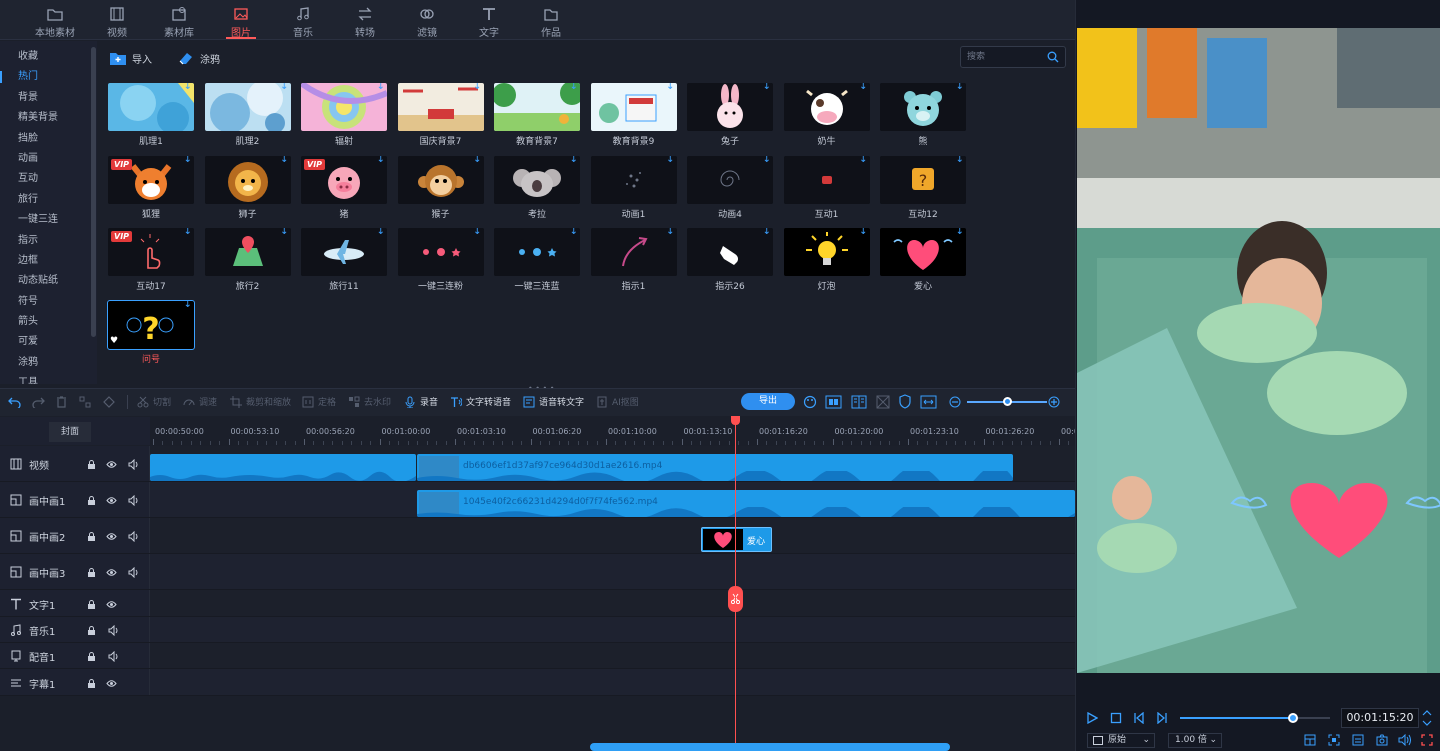 The height and width of the screenshot is (751, 1440). What do you see at coordinates (369, 401) in the screenshot?
I see `toolbar-mosaic: 去水印` at bounding box center [369, 401].